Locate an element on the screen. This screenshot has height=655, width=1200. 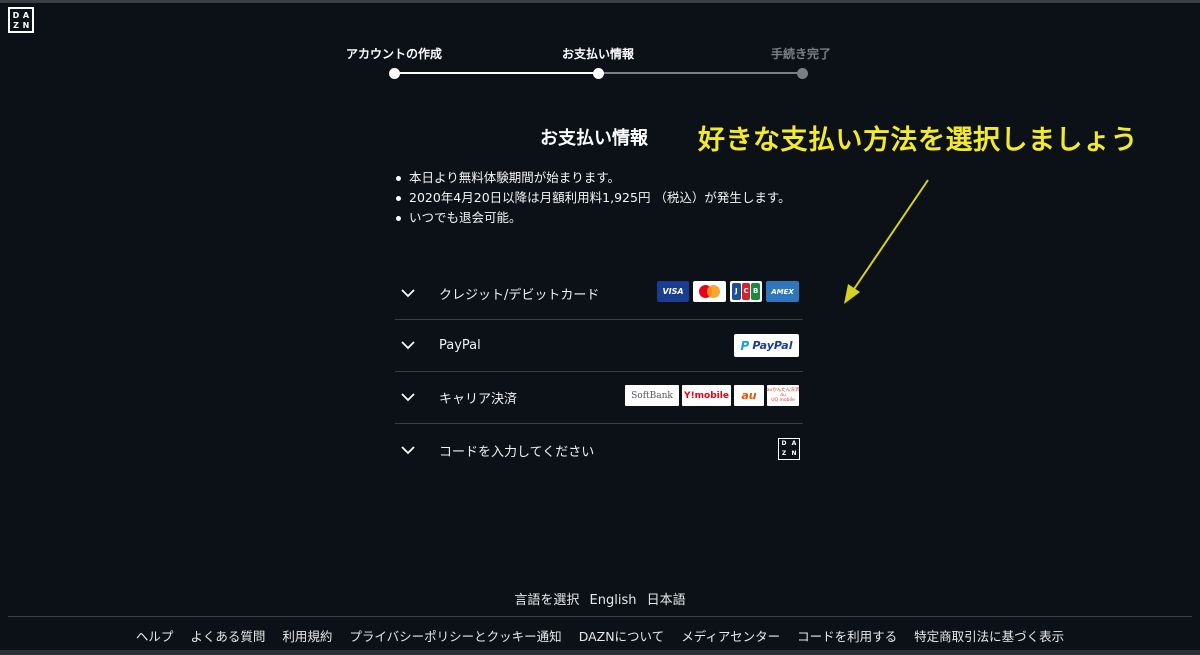
dazn-code-logos: D A Z N is located at coordinates (789, 449).